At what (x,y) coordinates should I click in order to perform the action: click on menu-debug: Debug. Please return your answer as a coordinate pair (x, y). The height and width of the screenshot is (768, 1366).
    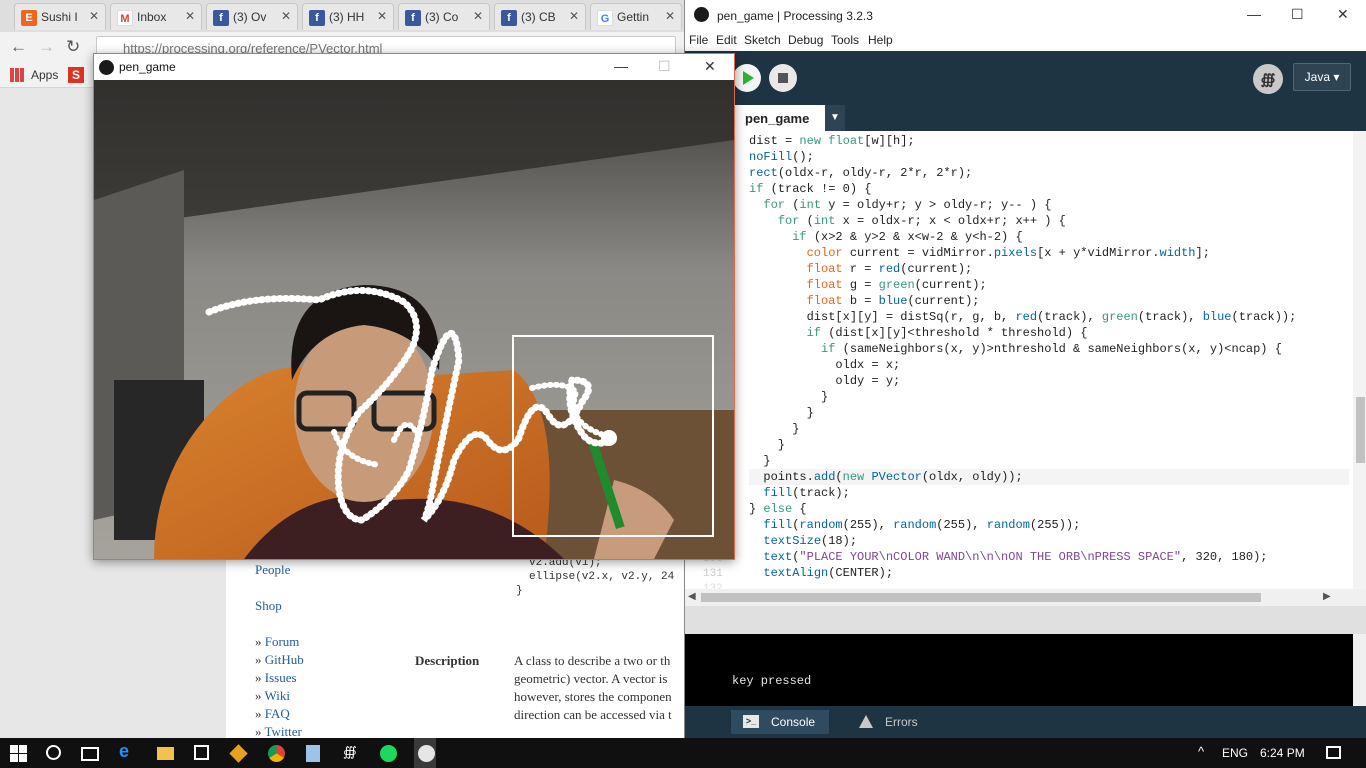
    Looking at the image, I should click on (805, 40).